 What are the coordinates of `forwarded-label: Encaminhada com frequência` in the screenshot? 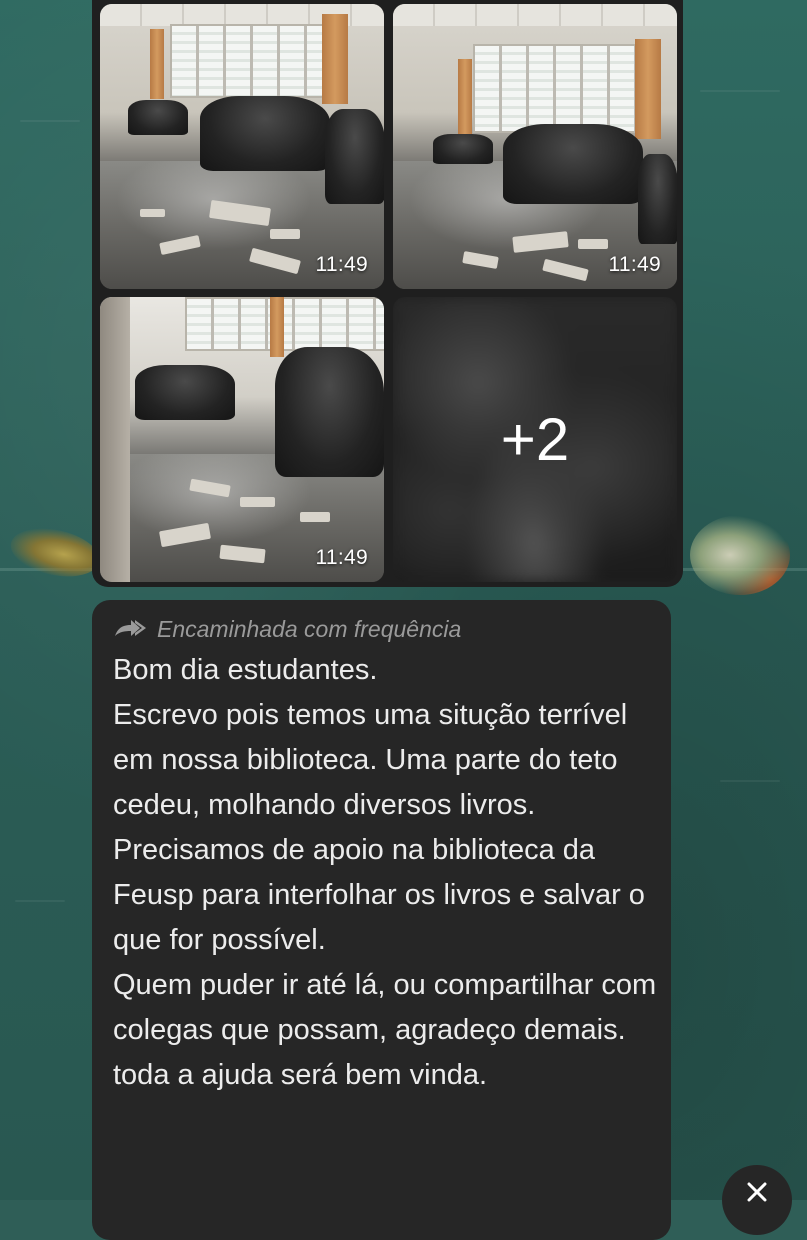 It's located at (309, 628).